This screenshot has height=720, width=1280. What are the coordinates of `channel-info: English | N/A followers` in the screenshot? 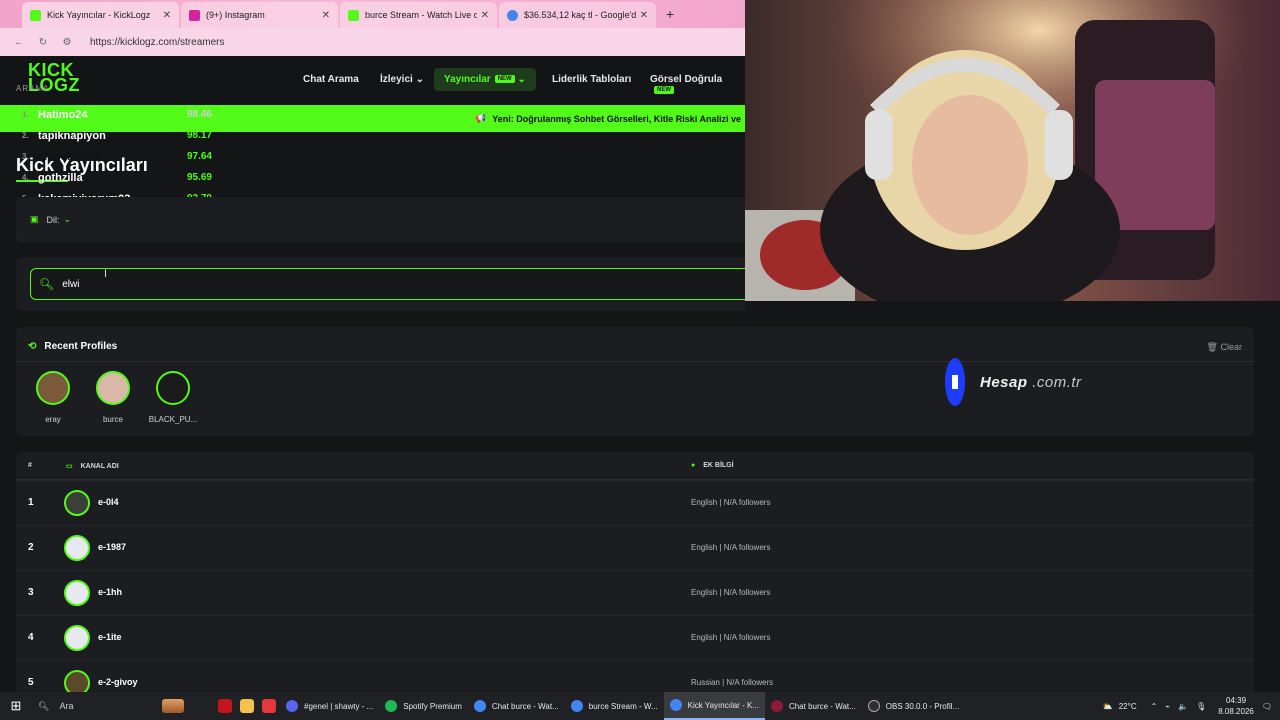 It's located at (731, 637).